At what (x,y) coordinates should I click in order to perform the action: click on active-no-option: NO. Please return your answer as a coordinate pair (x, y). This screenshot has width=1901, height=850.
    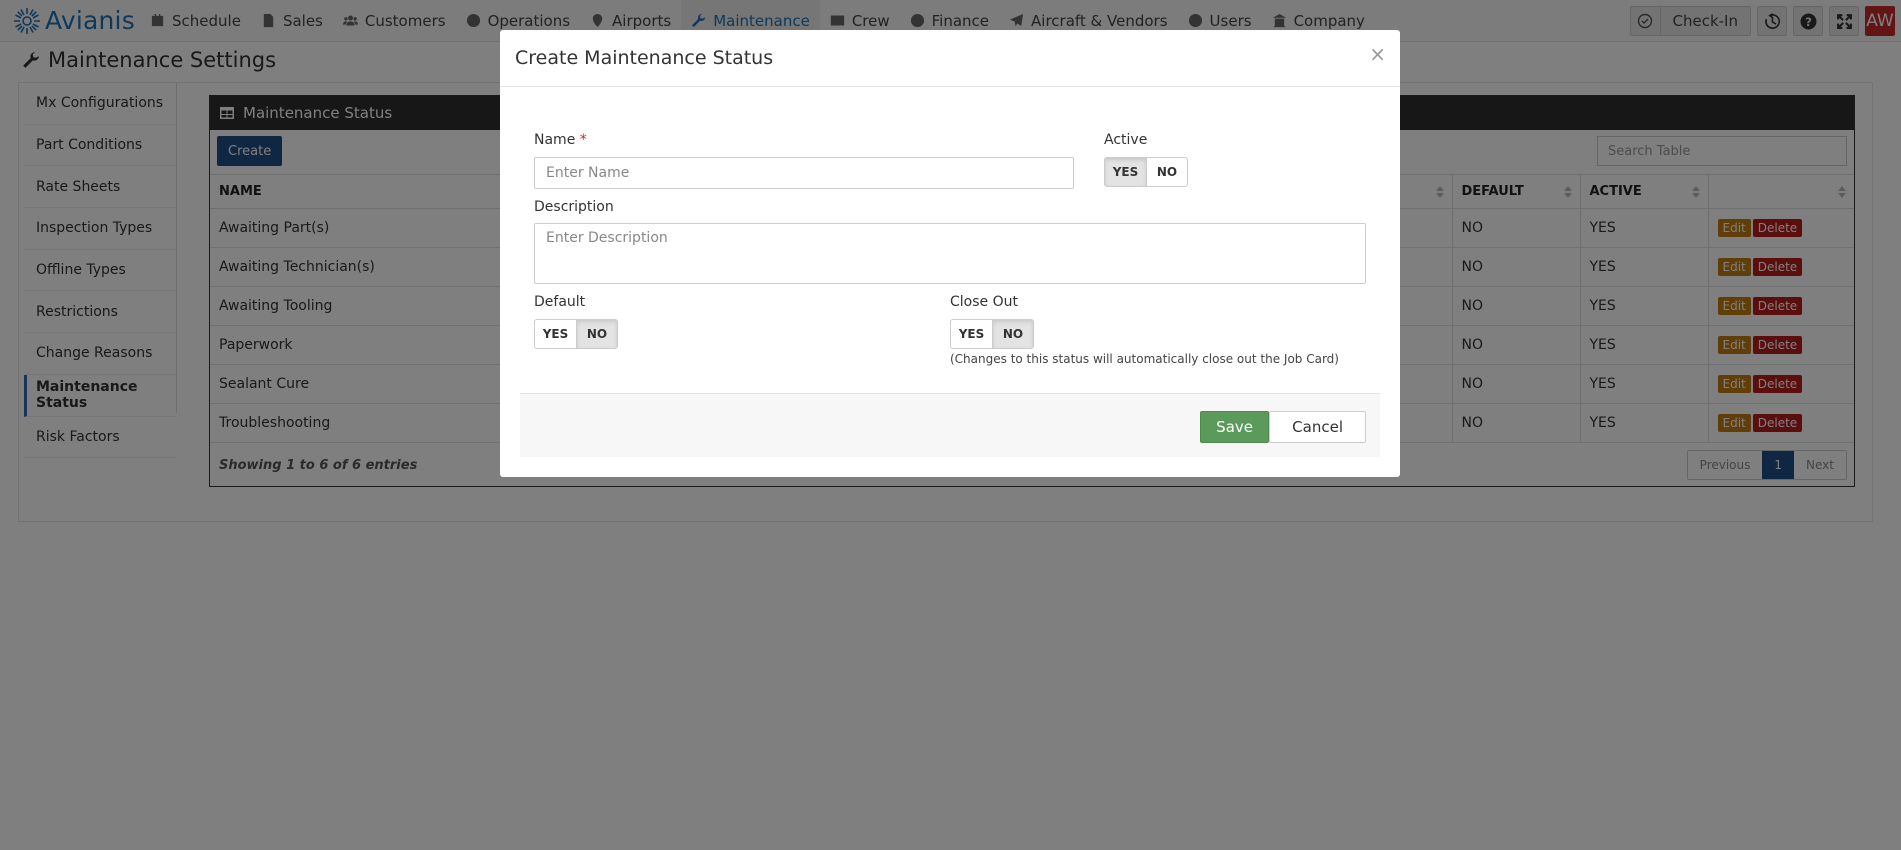
    Looking at the image, I should click on (1166, 172).